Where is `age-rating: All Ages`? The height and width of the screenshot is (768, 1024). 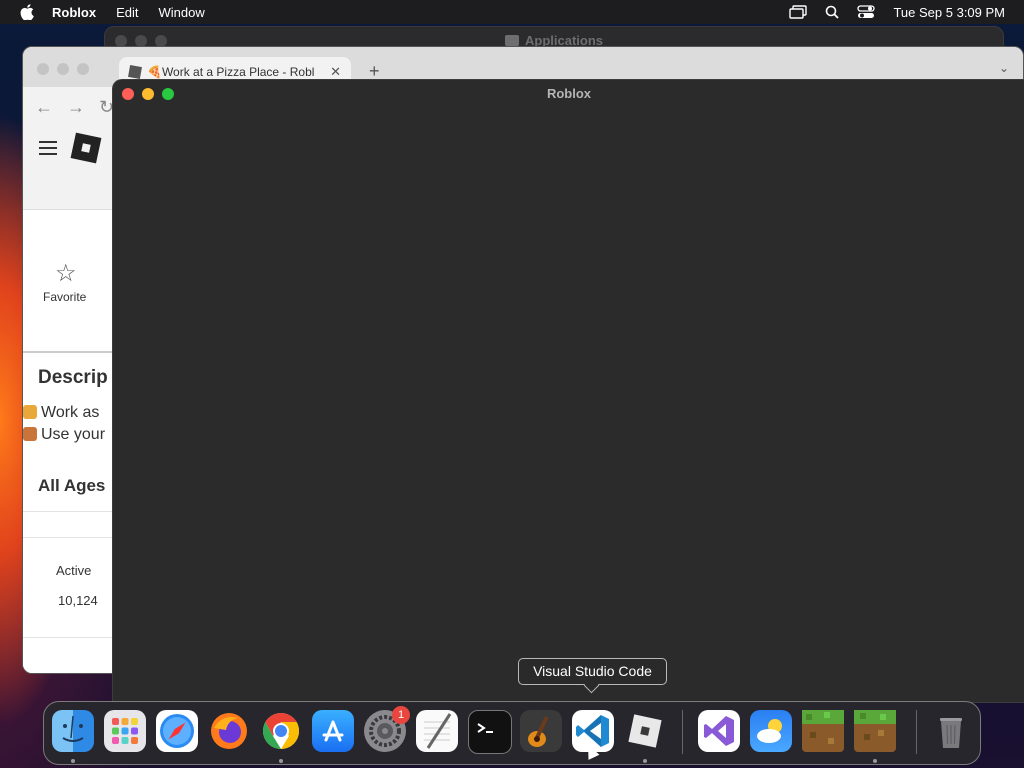 age-rating: All Ages is located at coordinates (72, 485).